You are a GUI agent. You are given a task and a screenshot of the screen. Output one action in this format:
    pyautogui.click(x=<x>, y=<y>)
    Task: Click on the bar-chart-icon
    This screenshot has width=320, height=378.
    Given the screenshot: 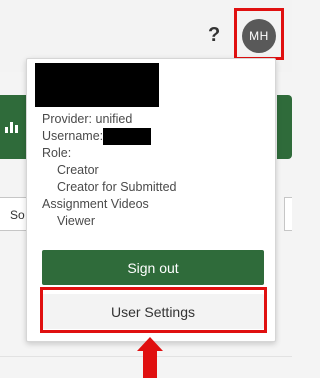 What is the action you would take?
    pyautogui.click(x=11, y=127)
    